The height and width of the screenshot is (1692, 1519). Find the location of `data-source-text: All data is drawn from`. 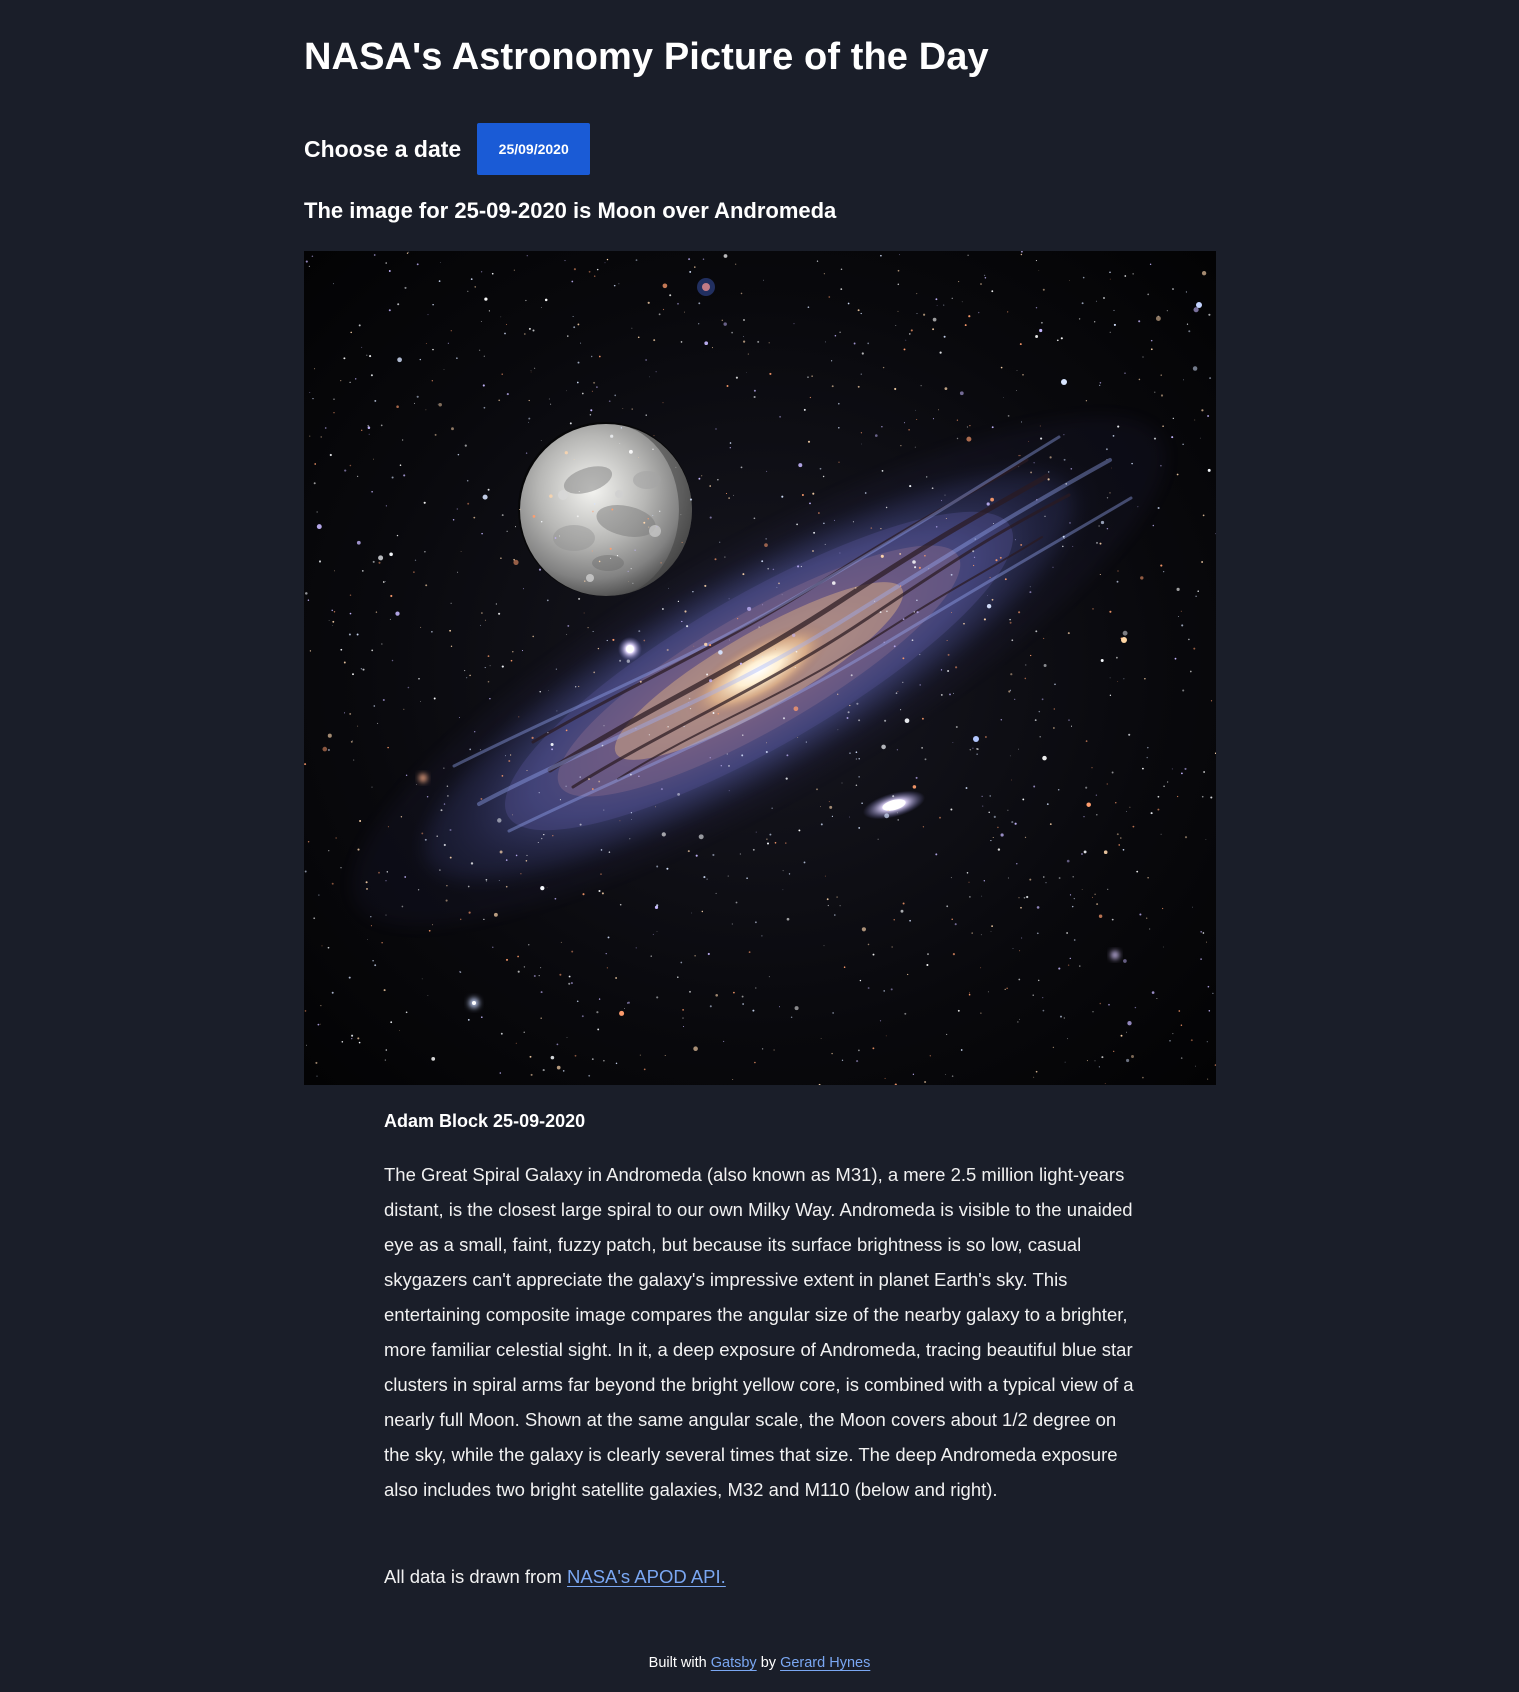

data-source-text: All data is drawn from is located at coordinates (473, 1576).